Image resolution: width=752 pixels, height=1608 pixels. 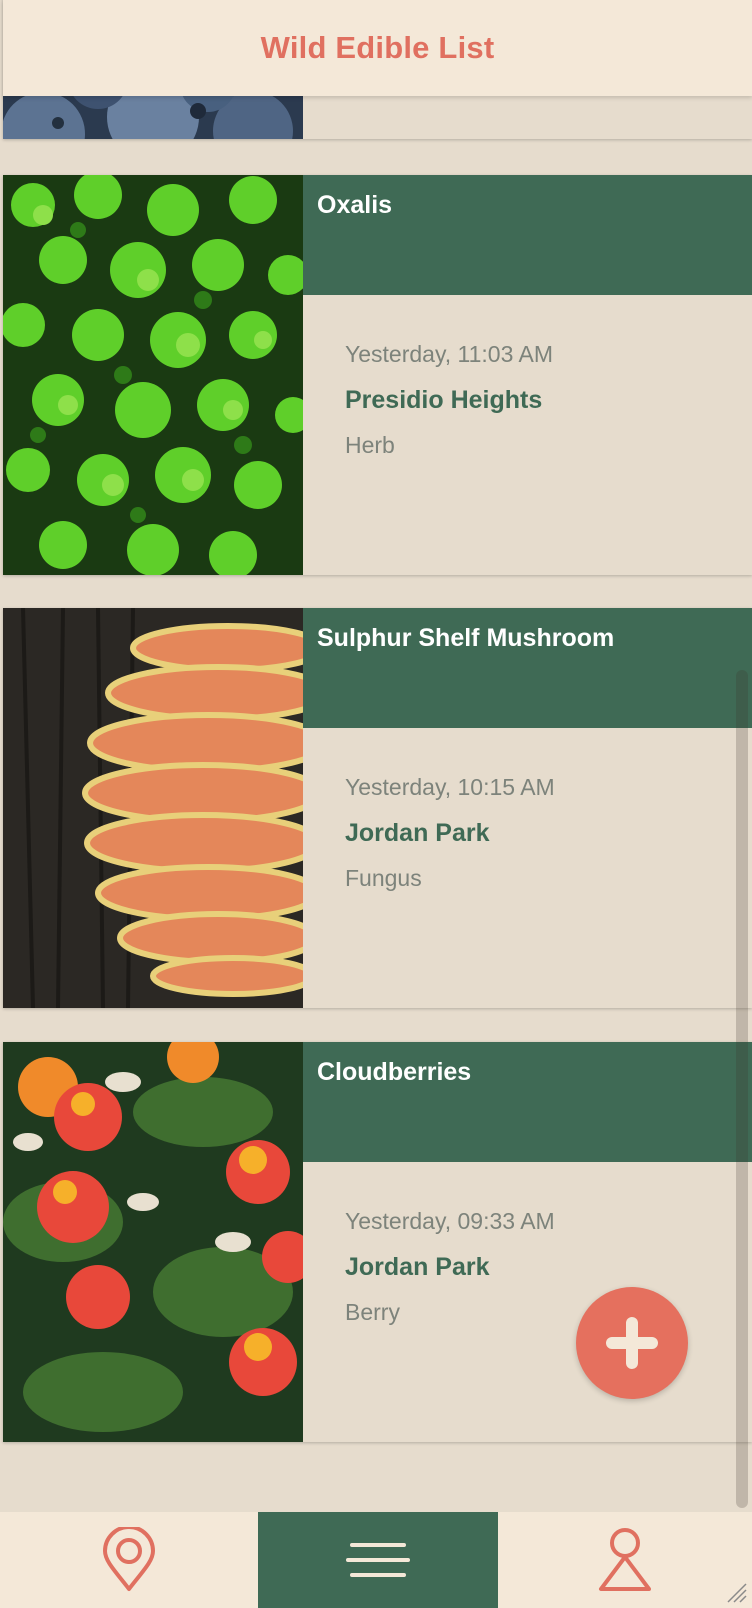 I want to click on item-time: Yesterday, 09:33 AM, so click(x=450, y=1221).